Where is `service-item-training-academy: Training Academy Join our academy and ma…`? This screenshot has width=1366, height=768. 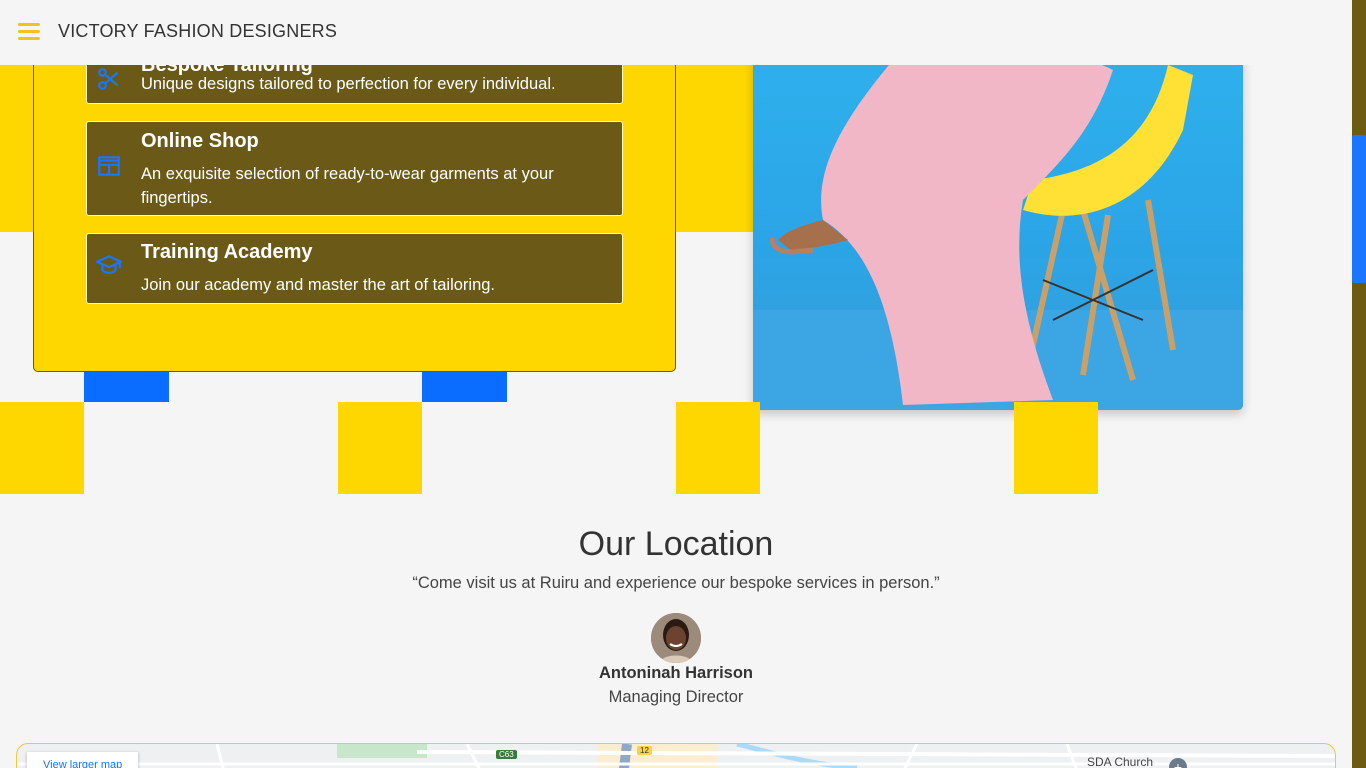 service-item-training-academy: Training Academy Join our academy and ma… is located at coordinates (354, 268).